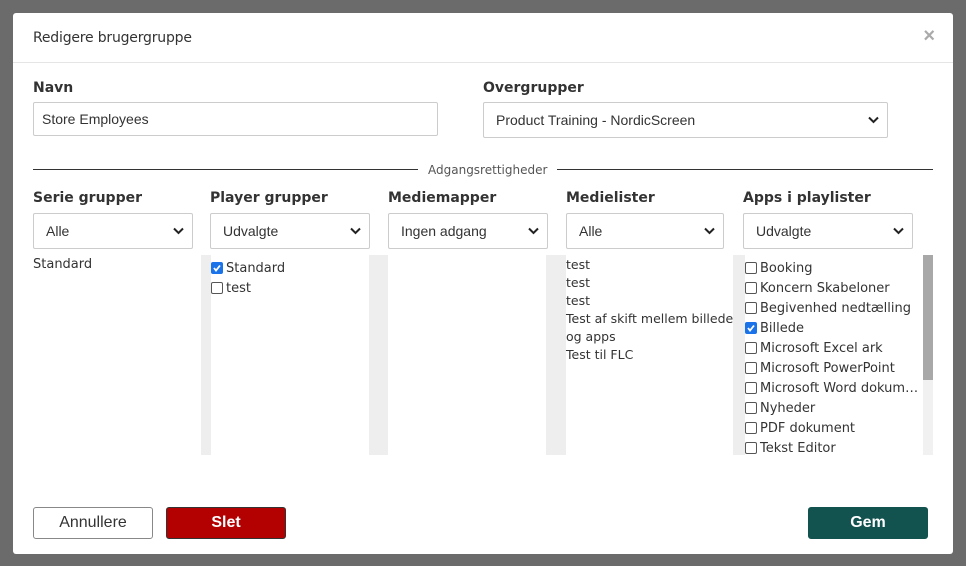  Describe the element at coordinates (58, 231) in the screenshot. I see `series-groups-value: Alle` at that location.